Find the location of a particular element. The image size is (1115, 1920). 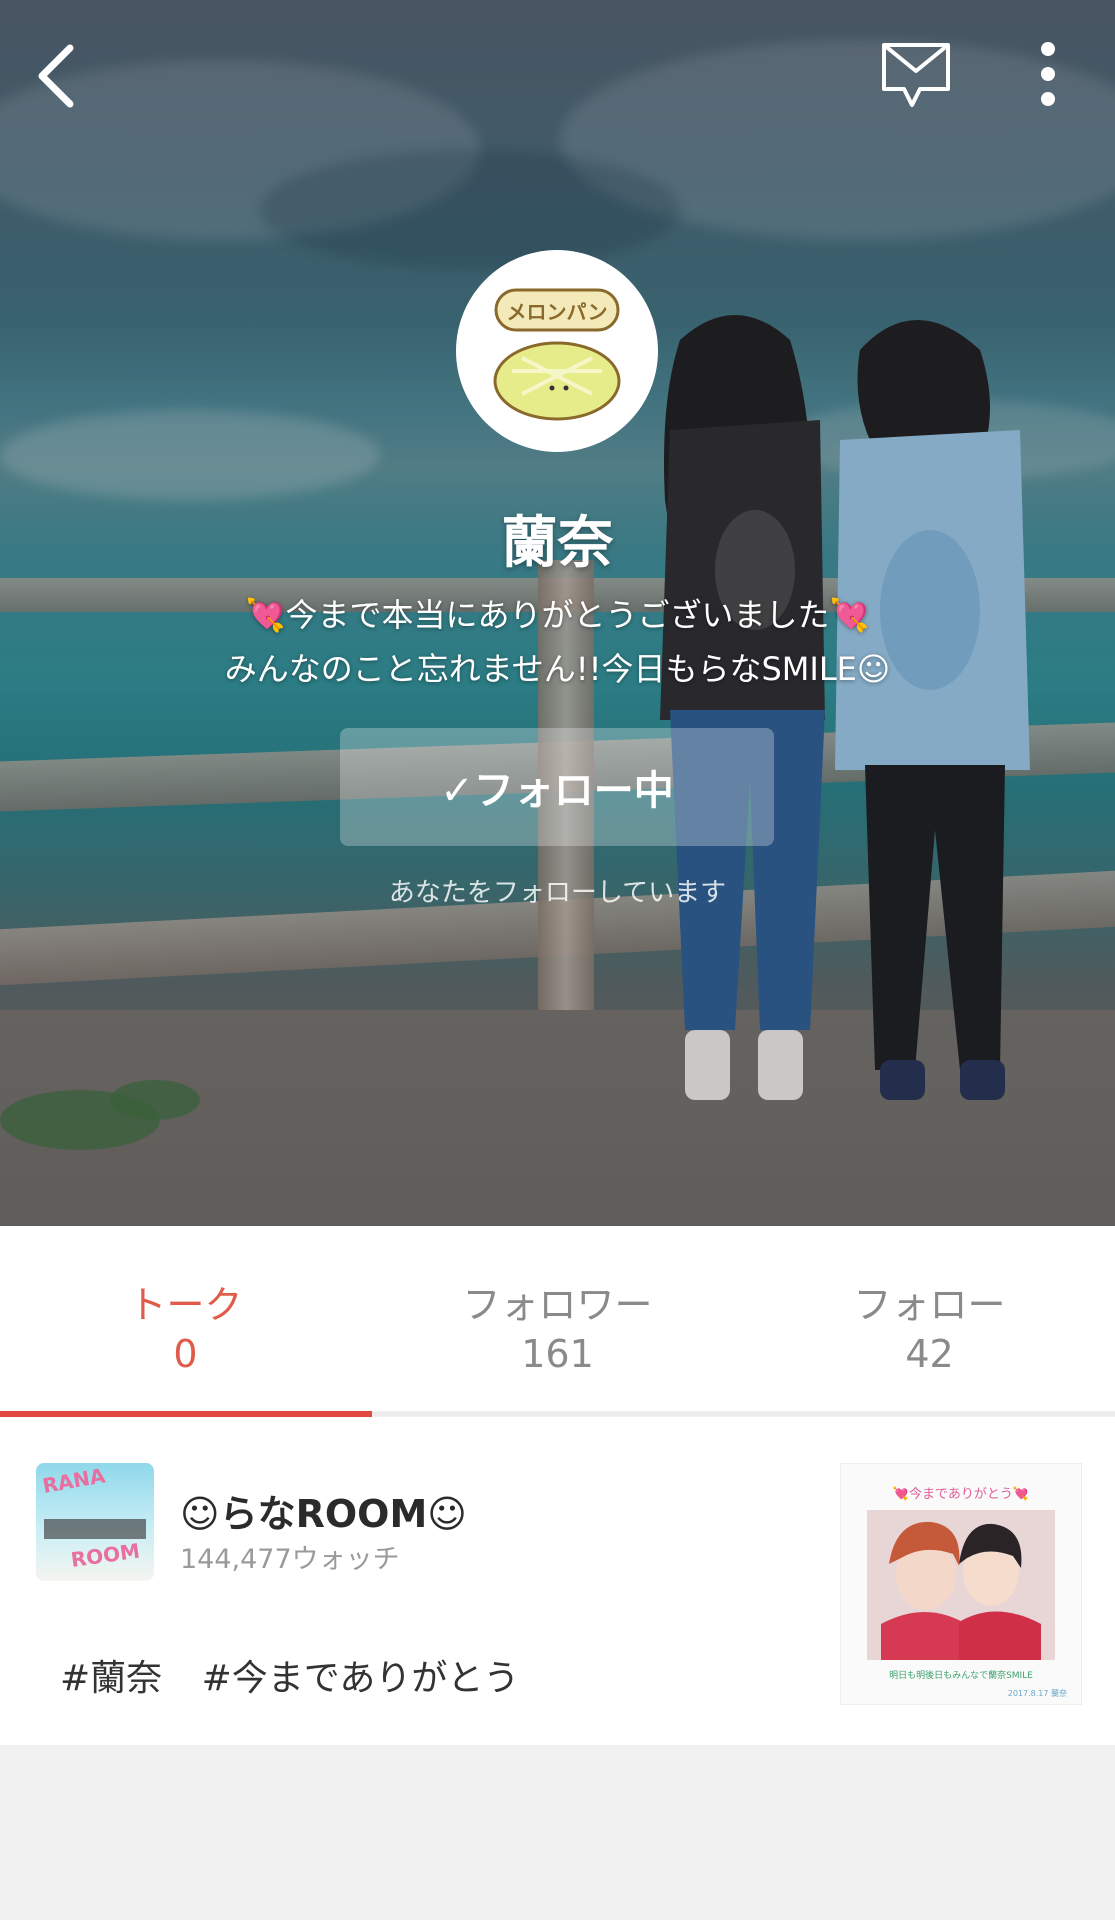

envelope-icon is located at coordinates (916, 75).